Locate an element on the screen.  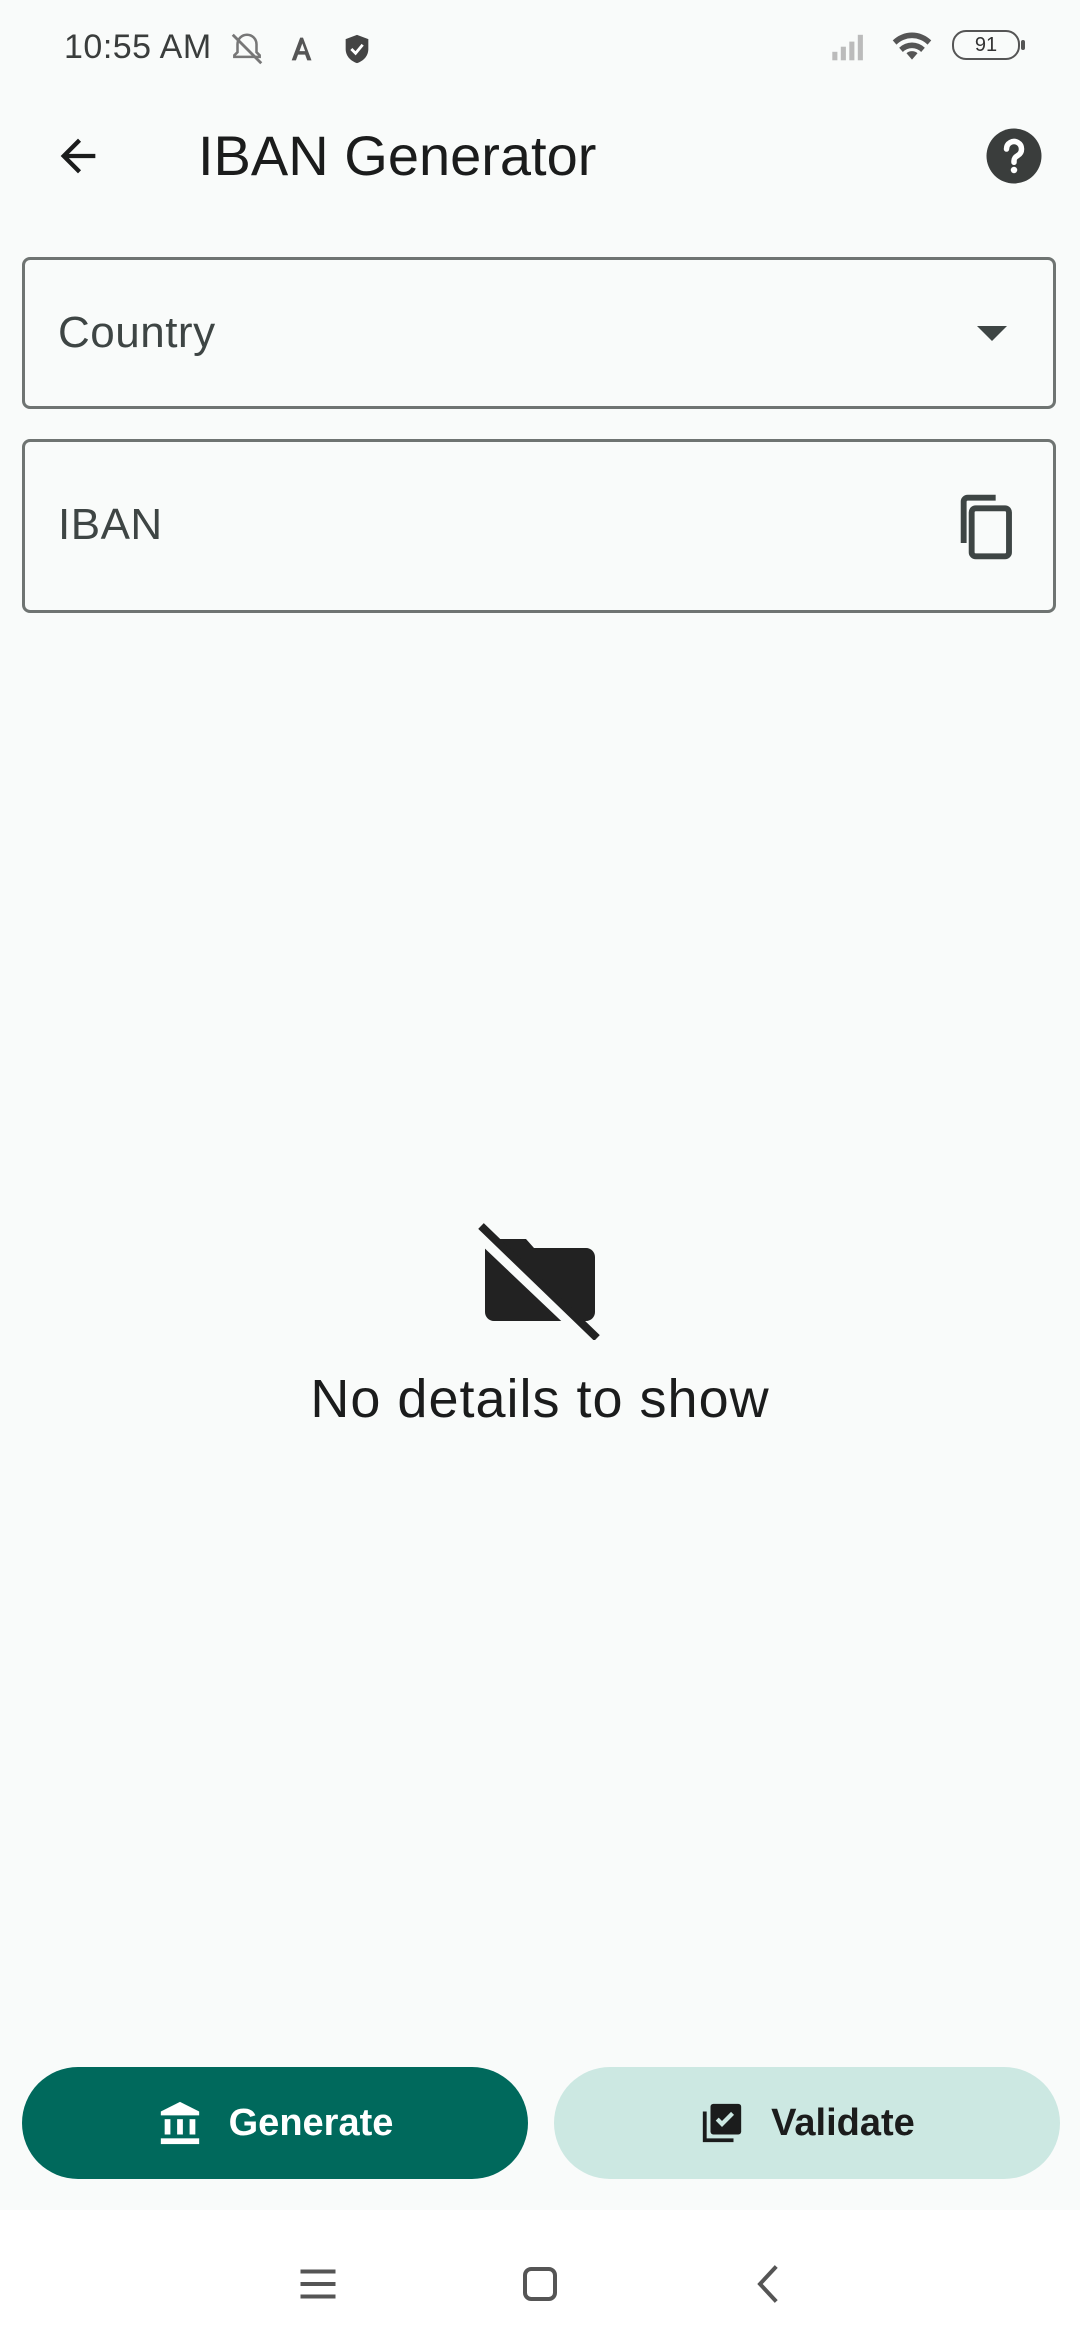
help-circle-icon is located at coordinates (1014, 156).